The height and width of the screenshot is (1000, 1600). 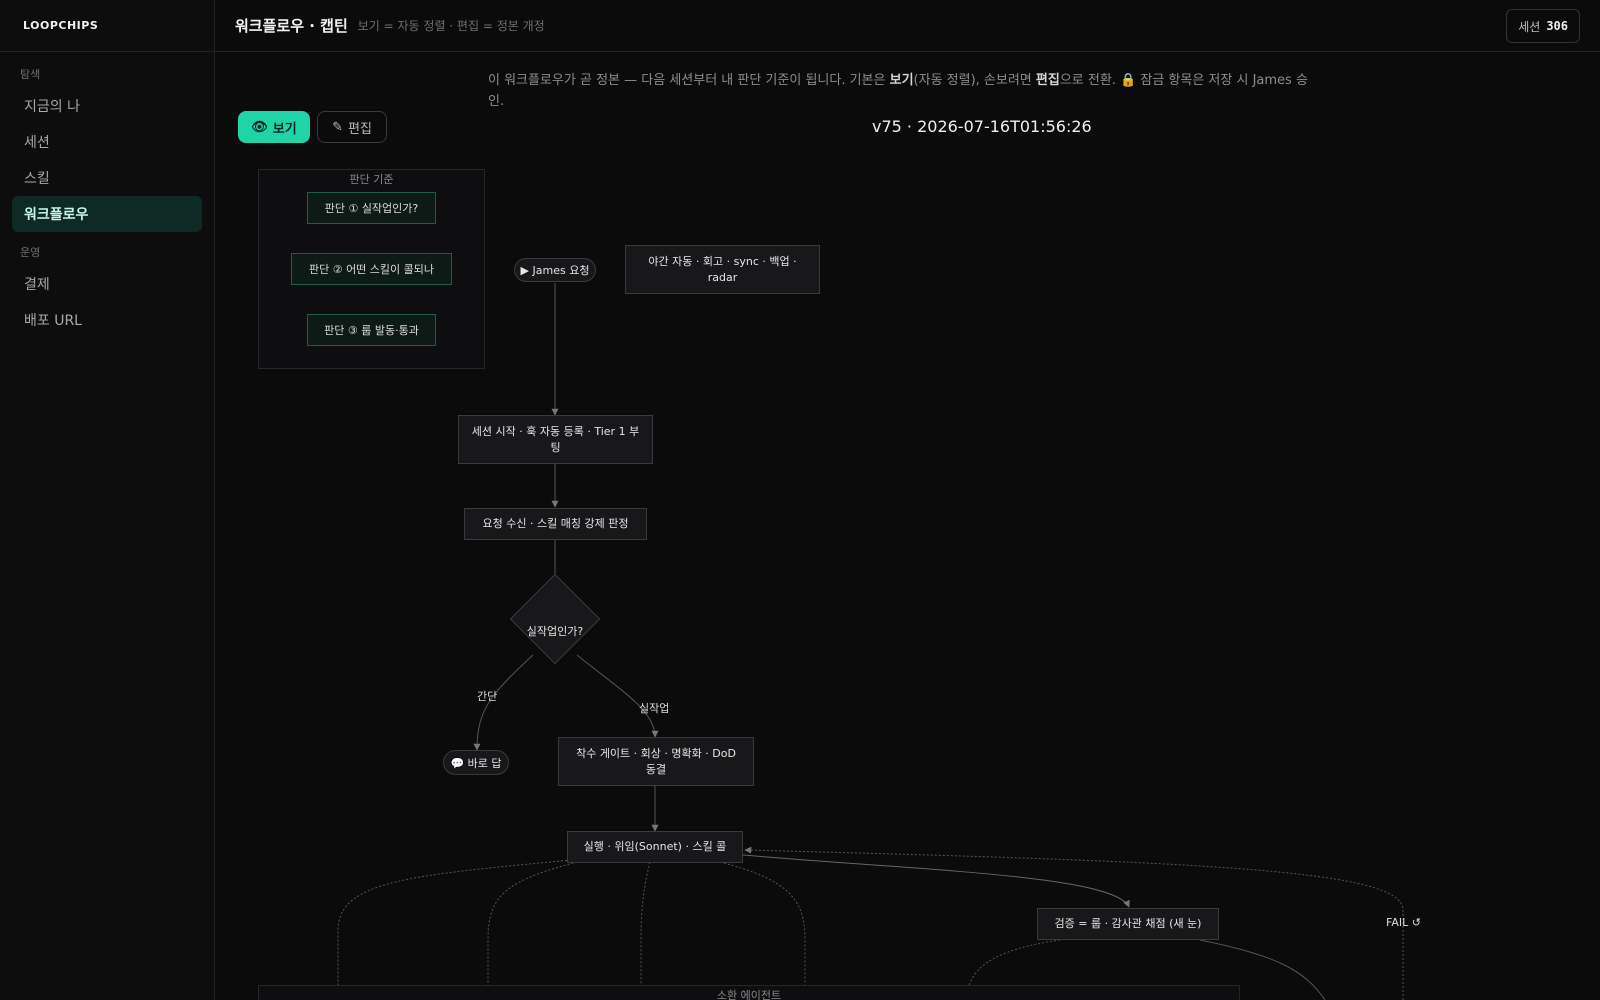 I want to click on pencil-icon: ✎, so click(x=337, y=127).